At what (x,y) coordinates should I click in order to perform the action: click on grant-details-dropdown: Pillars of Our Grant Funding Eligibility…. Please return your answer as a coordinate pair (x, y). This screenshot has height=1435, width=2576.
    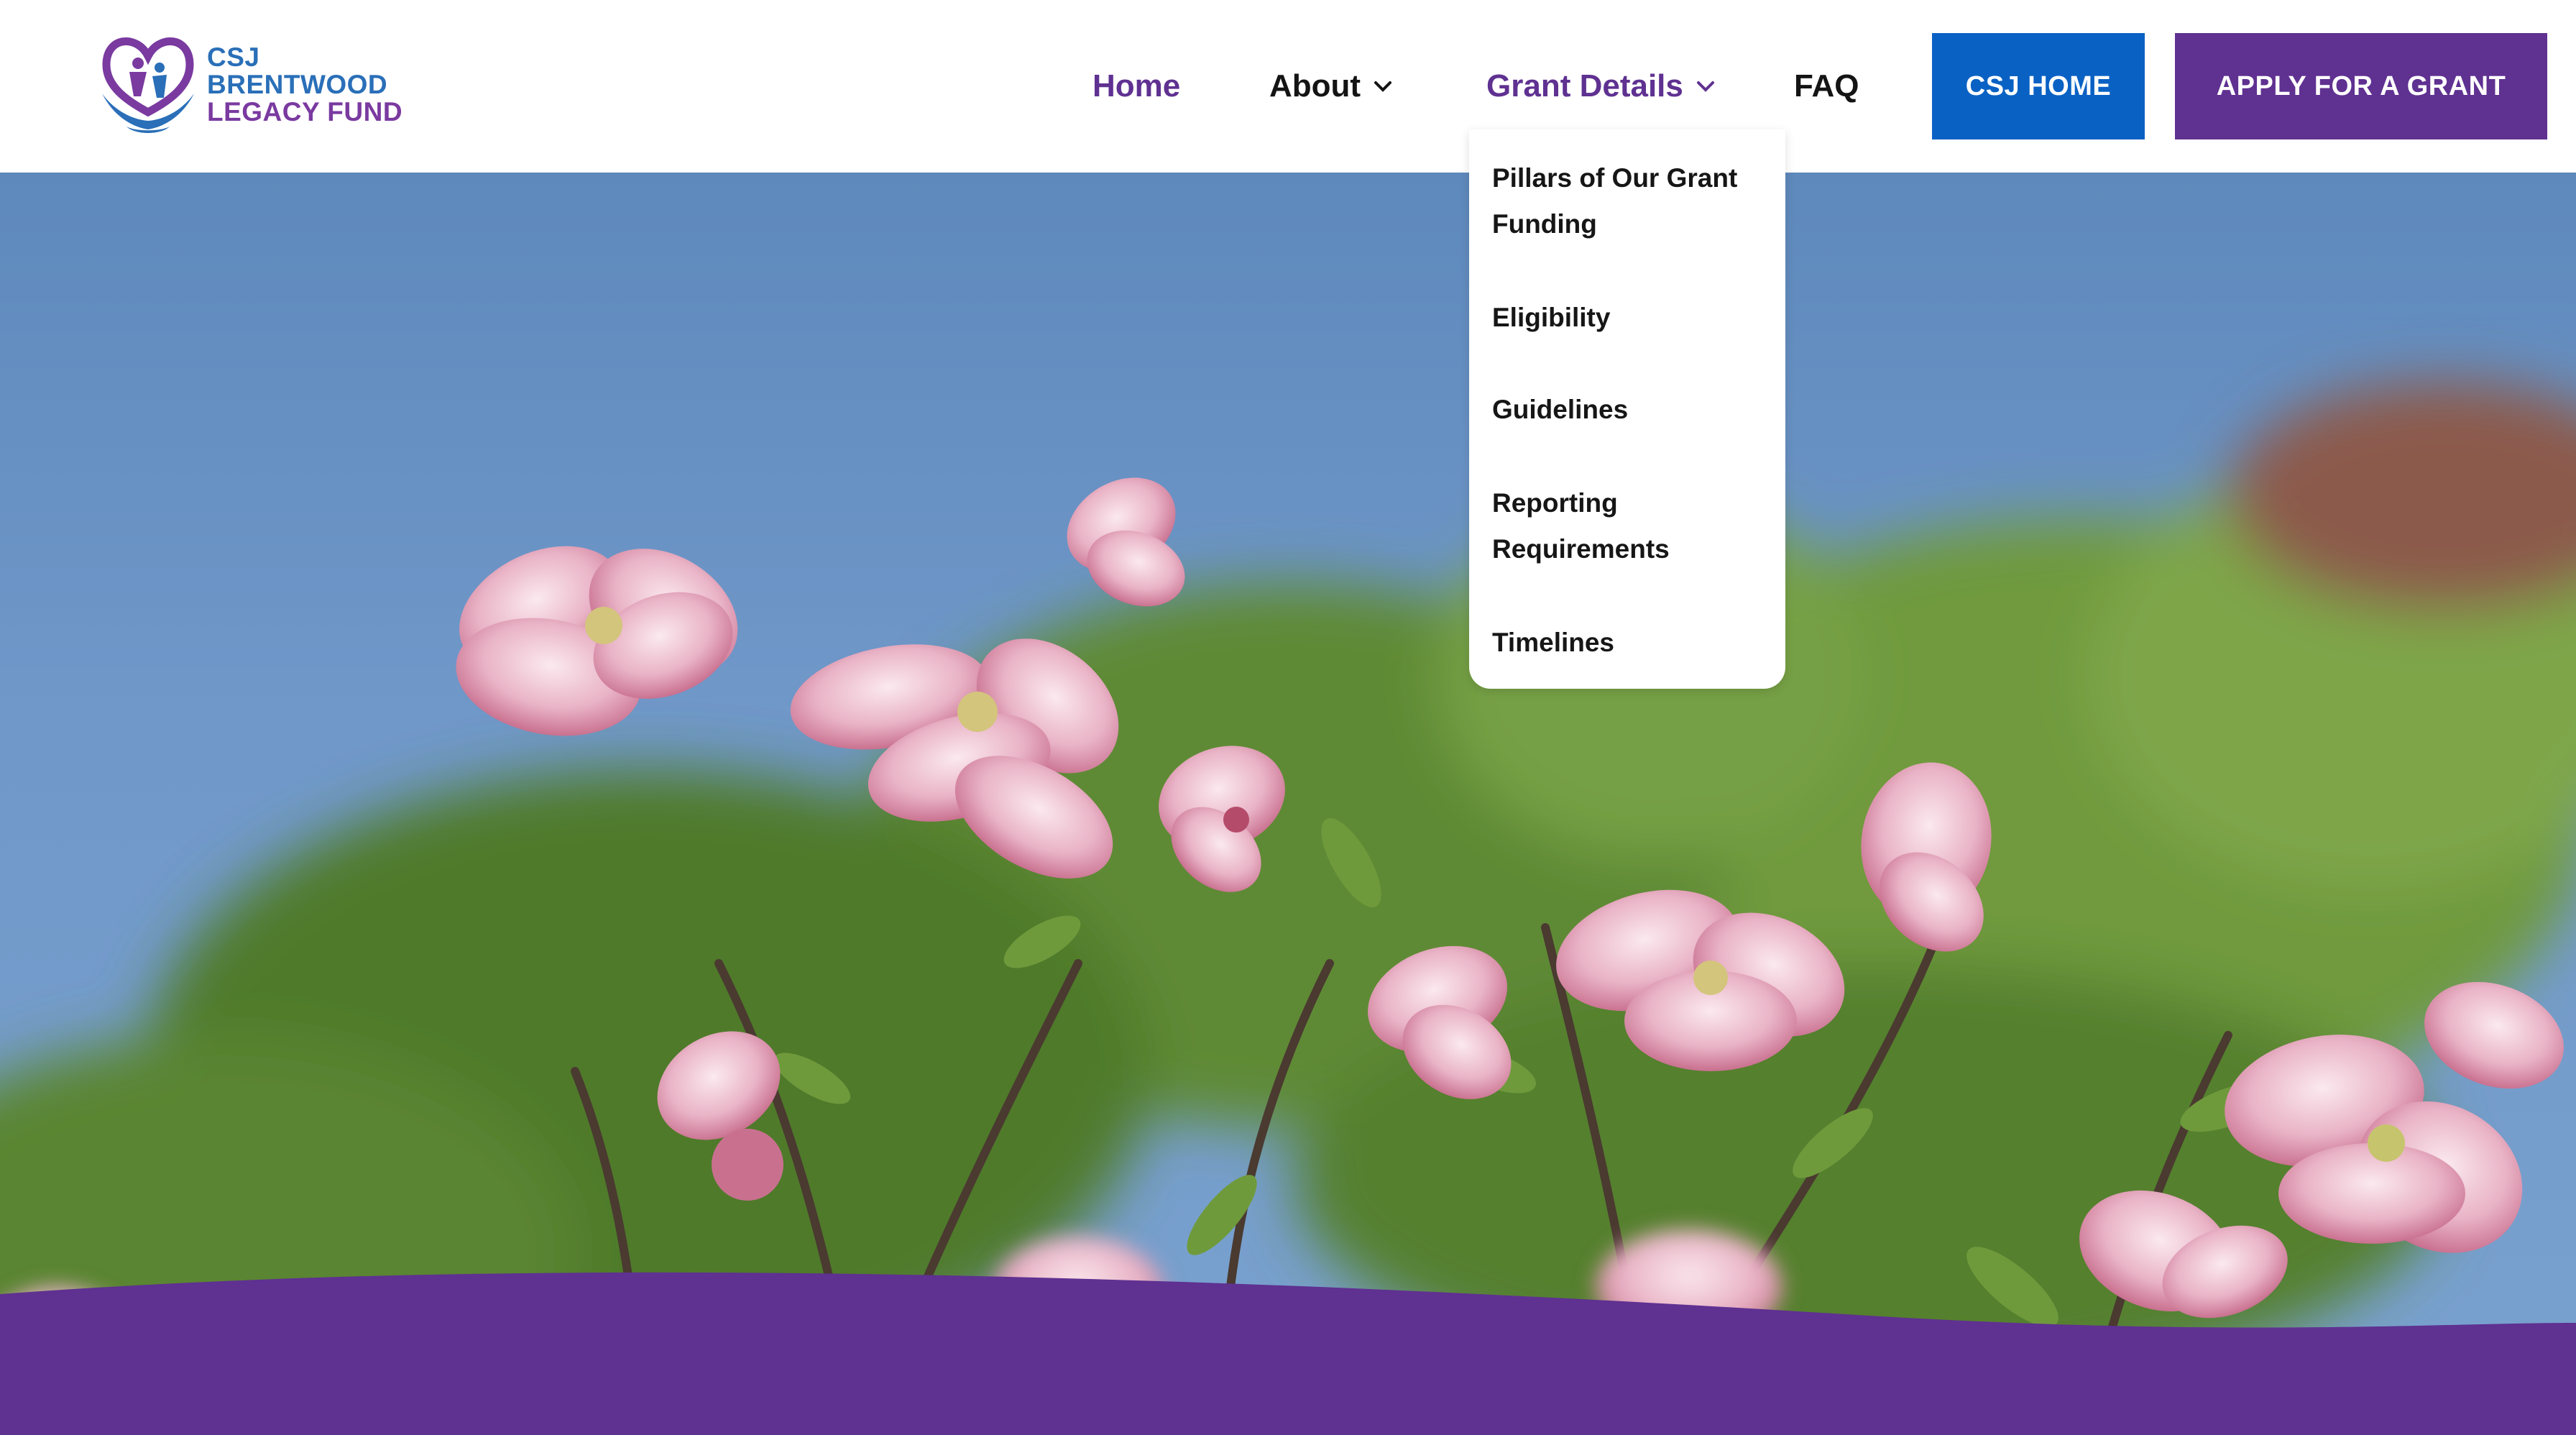
    Looking at the image, I should click on (1627, 409).